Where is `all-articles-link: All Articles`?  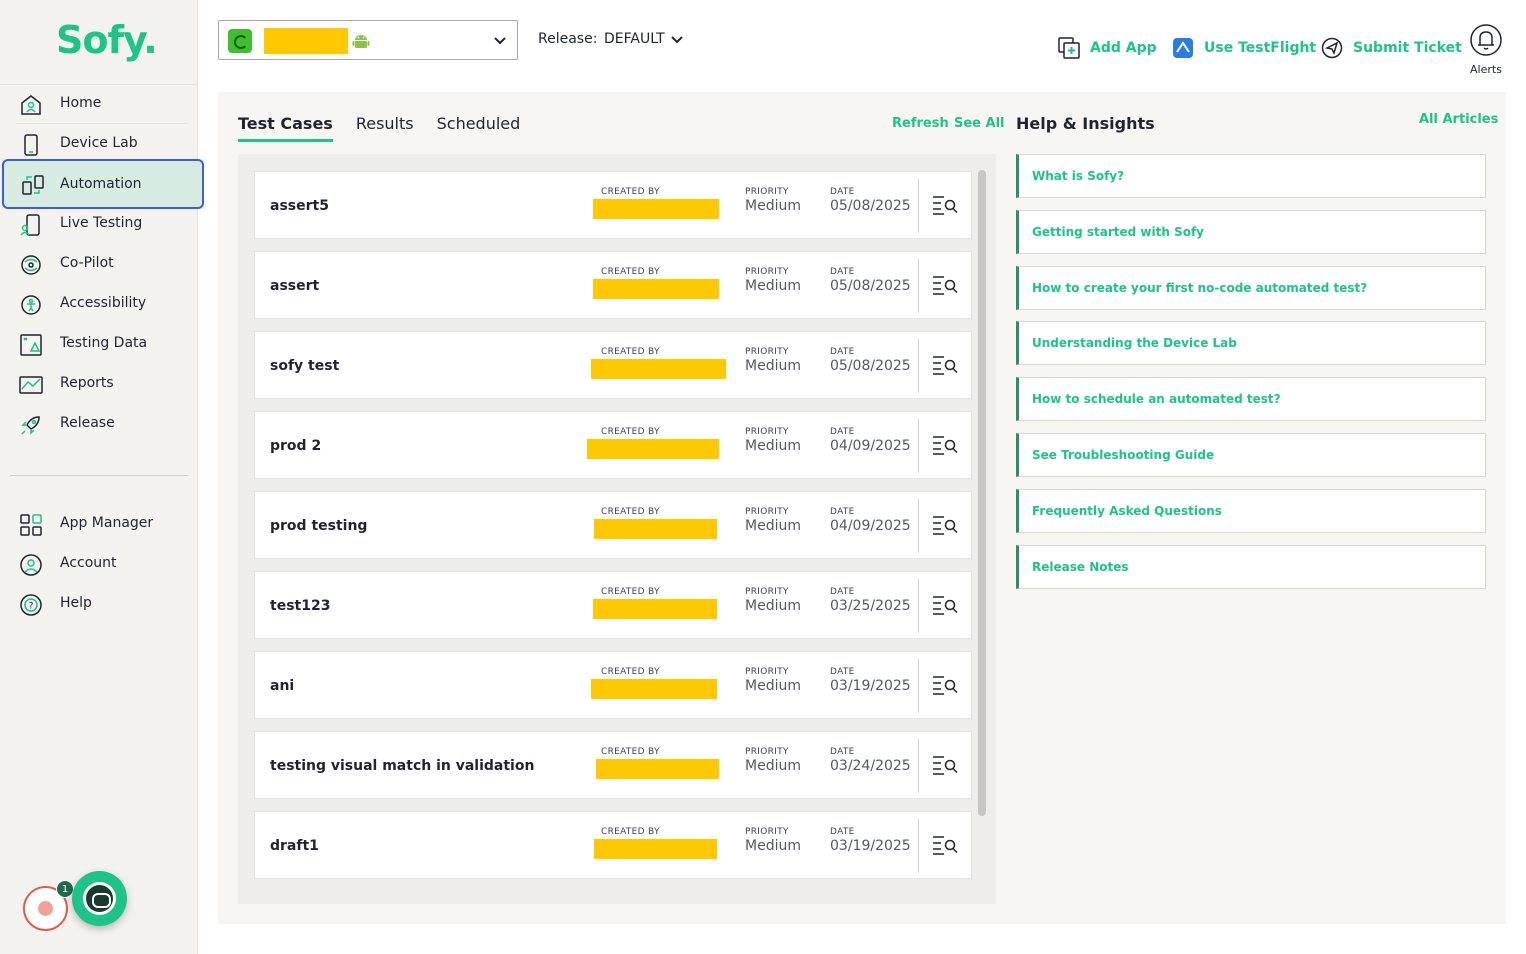
all-articles-link: All Articles is located at coordinates (1458, 119).